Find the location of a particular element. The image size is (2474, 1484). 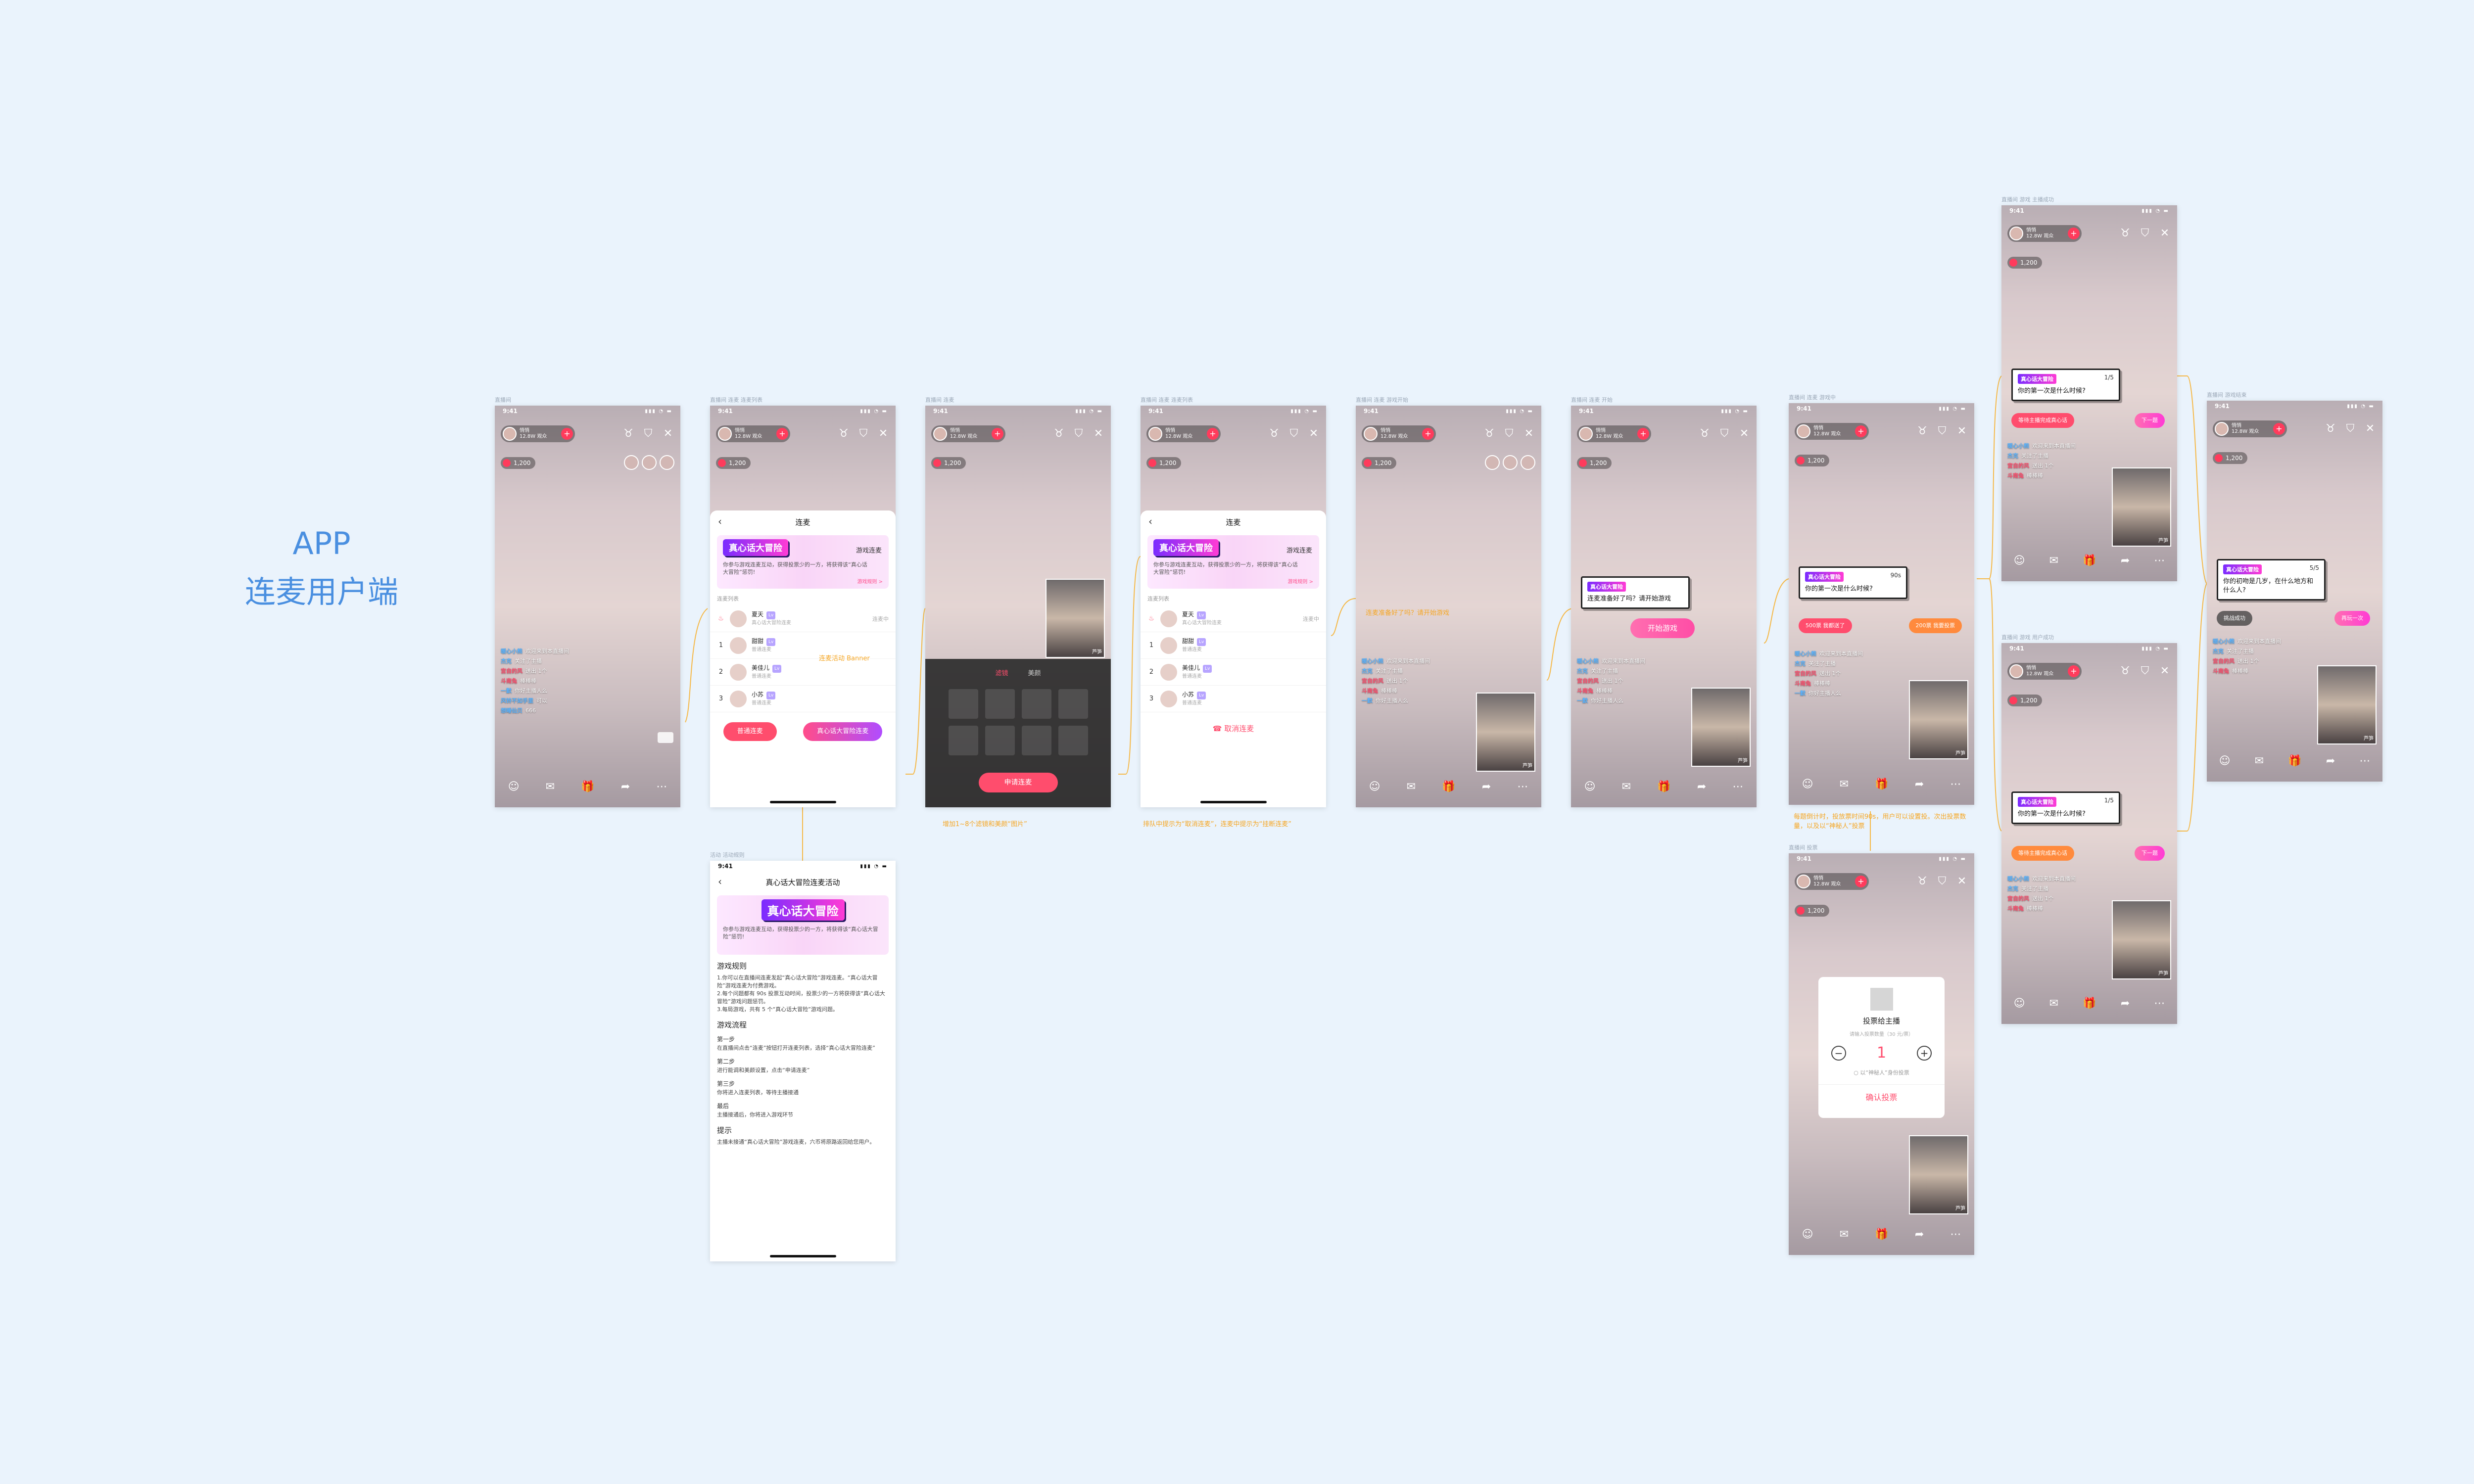

vote-host-button: 500票 我都送了 is located at coordinates (1826, 625).